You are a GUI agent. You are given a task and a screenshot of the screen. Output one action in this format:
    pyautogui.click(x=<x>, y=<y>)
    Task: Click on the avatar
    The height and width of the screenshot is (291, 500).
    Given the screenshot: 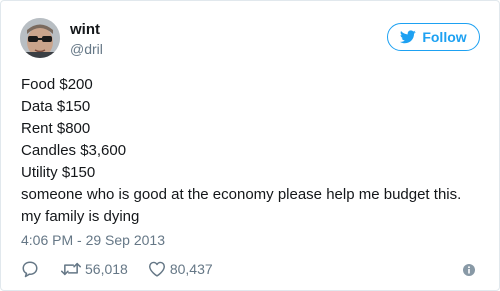 What is the action you would take?
    pyautogui.click(x=40, y=38)
    